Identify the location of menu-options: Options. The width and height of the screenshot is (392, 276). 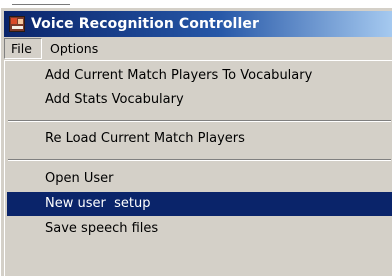
(74, 48).